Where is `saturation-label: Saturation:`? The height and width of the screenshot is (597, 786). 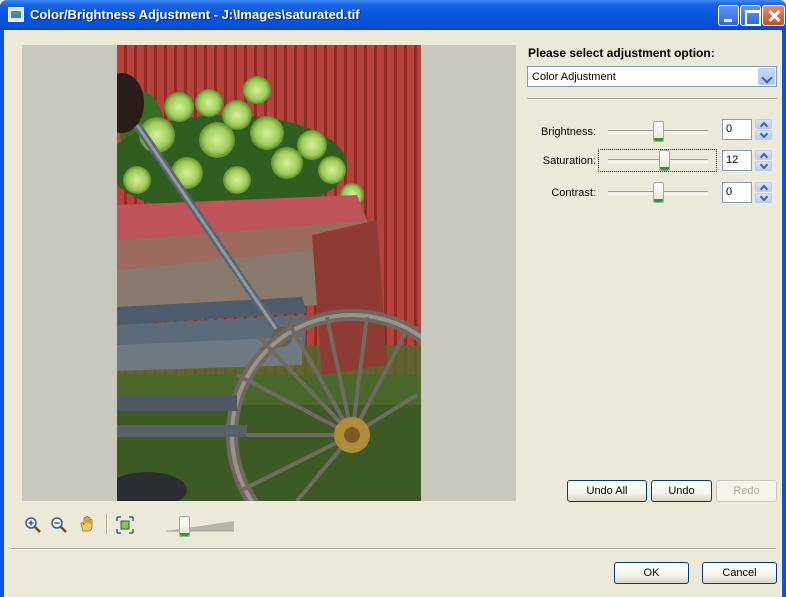 saturation-label: Saturation: is located at coordinates (569, 161).